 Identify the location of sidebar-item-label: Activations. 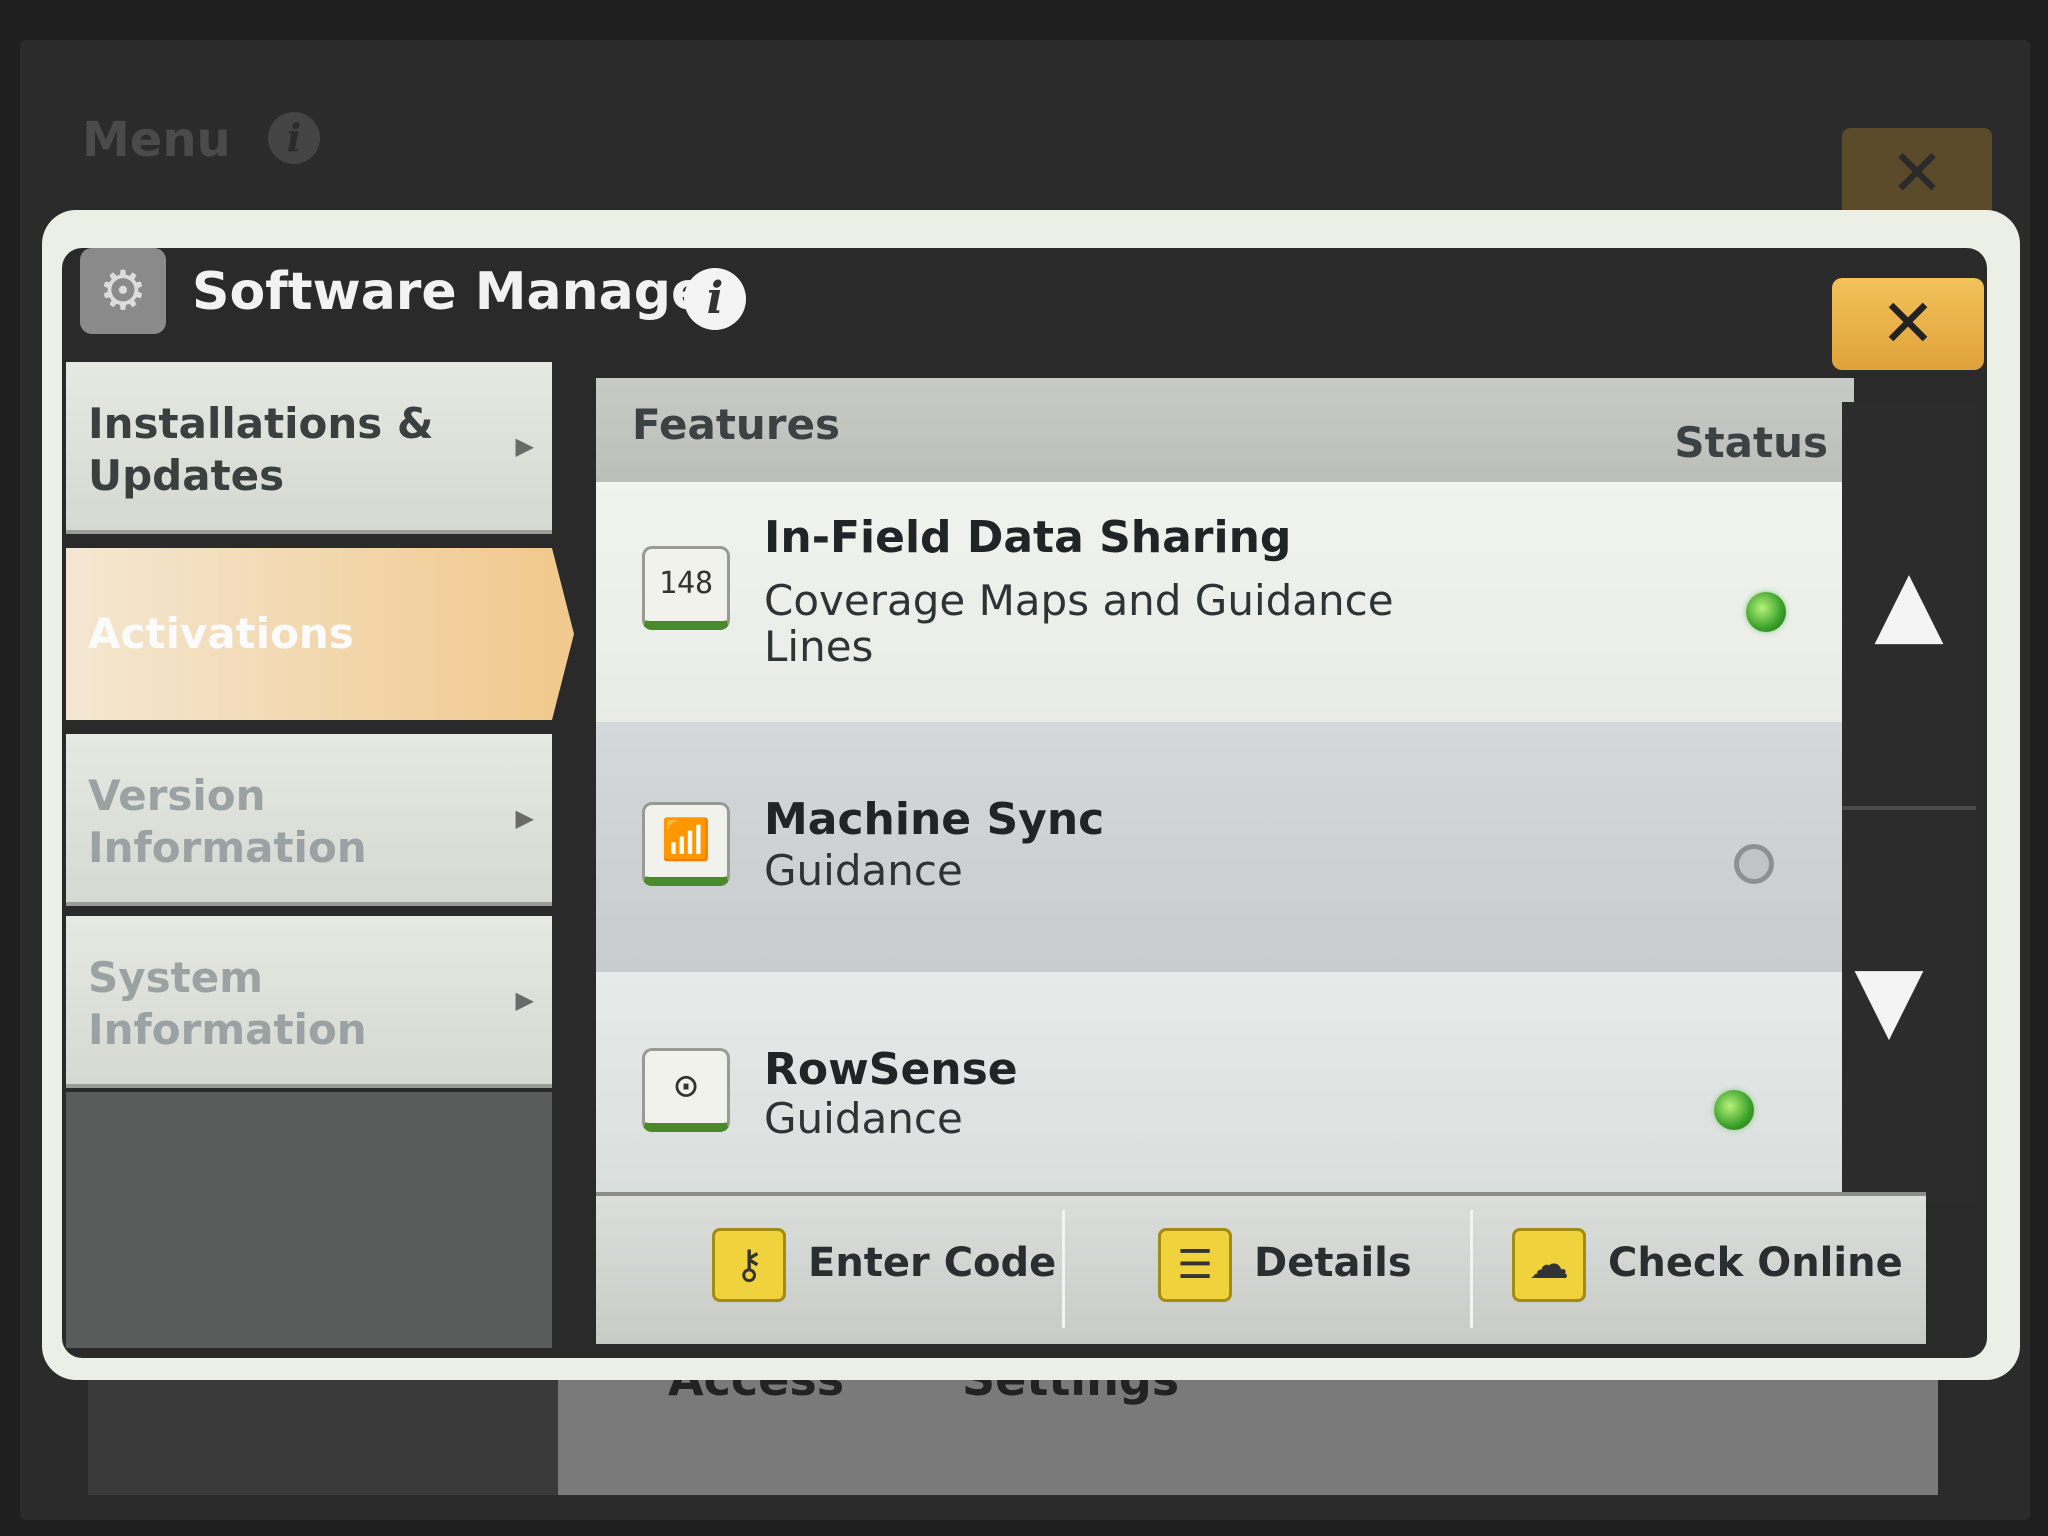
(221, 633).